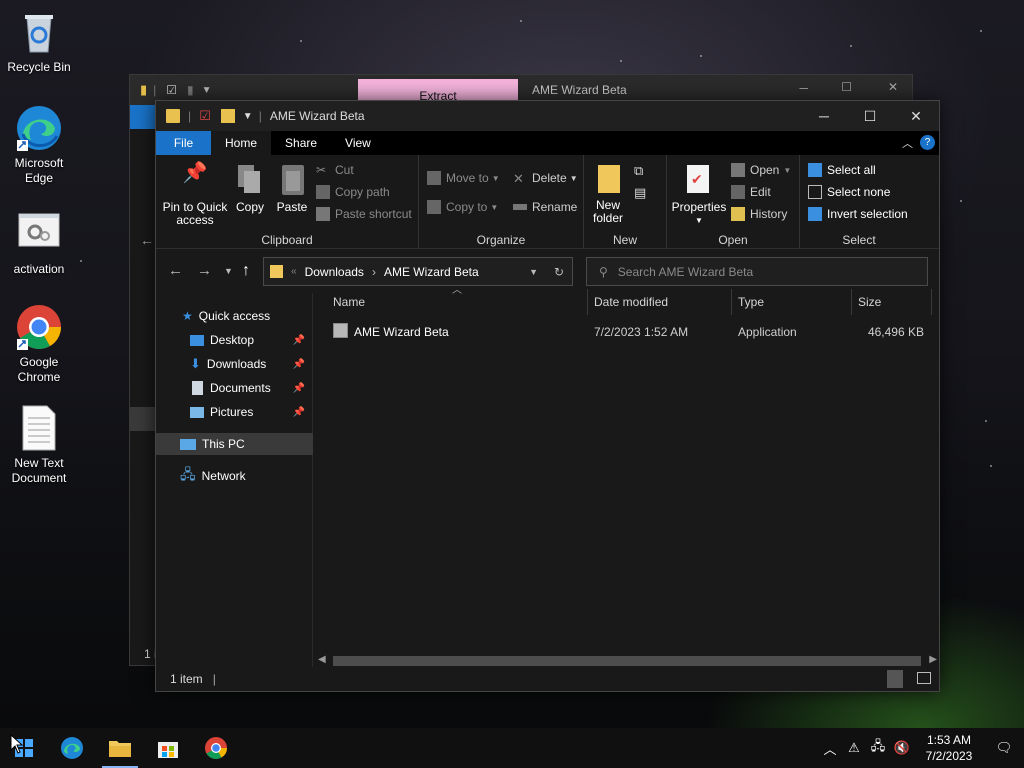  Describe the element at coordinates (824, 116) in the screenshot. I see `minimize-button: ─` at that location.